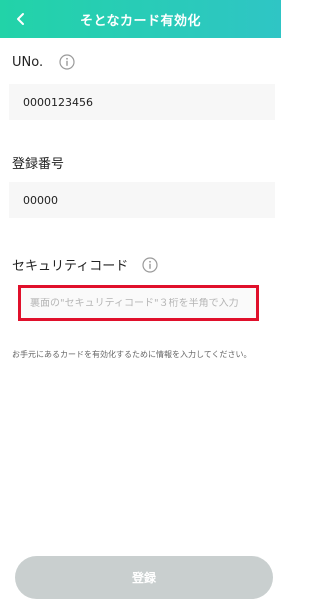 This screenshot has height=611, width=320. What do you see at coordinates (142, 102) in the screenshot?
I see `uno-field: 0000123456` at bounding box center [142, 102].